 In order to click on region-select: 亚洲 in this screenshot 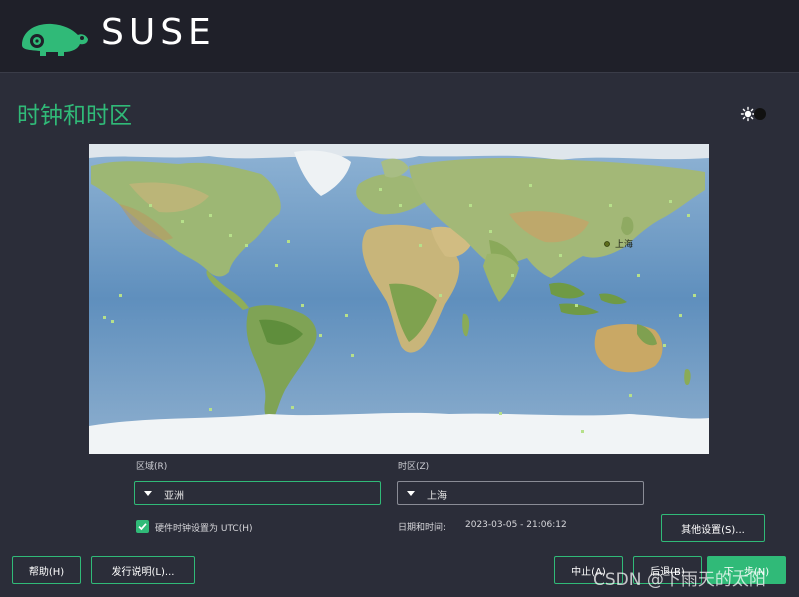, I will do `click(257, 493)`.